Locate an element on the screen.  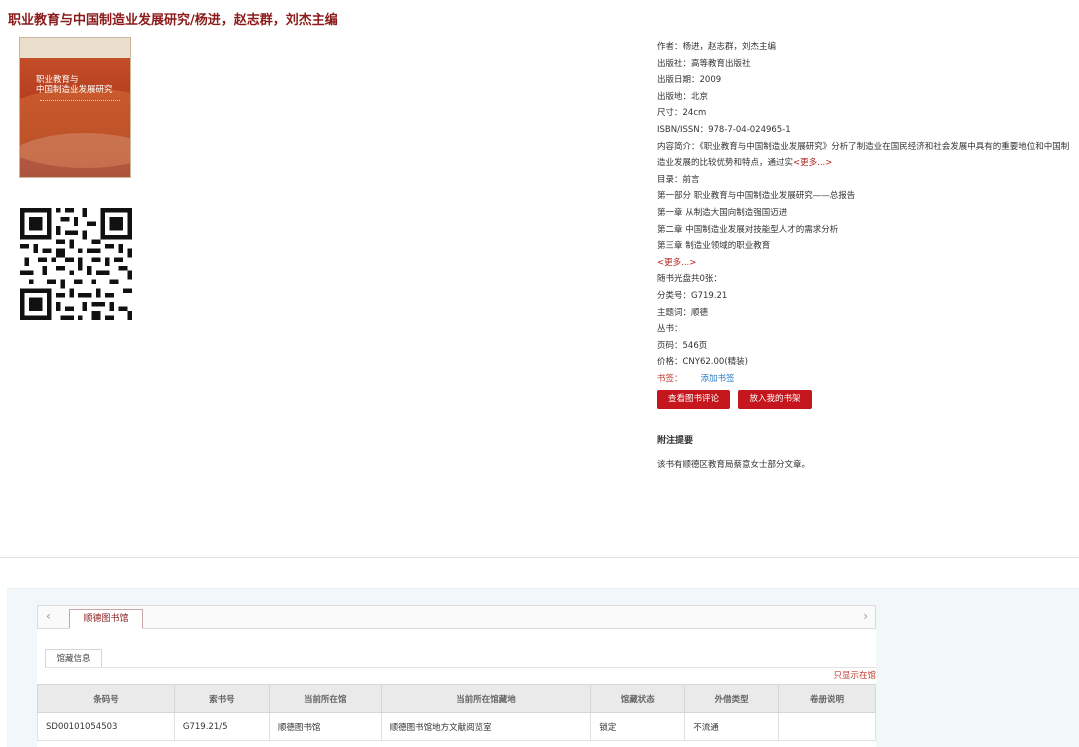
status-cell: 锁定 is located at coordinates (638, 726).